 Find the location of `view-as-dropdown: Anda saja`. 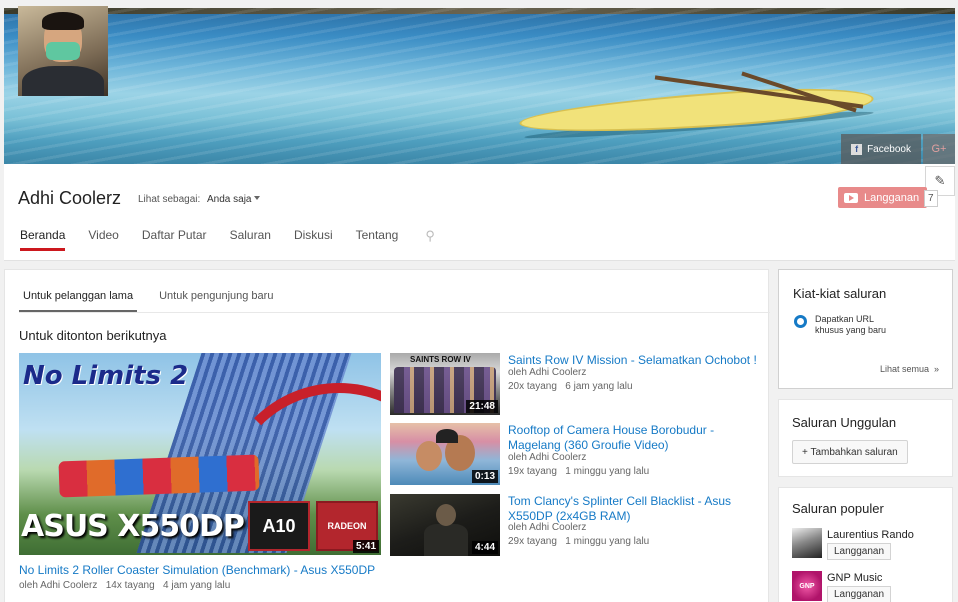

view-as-dropdown: Anda saja is located at coordinates (234, 199).